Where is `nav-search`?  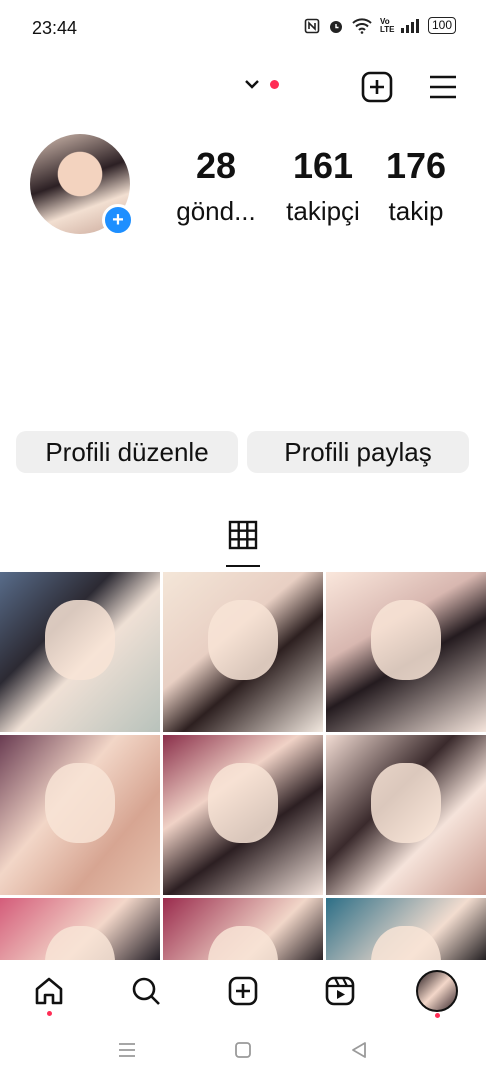 nav-search is located at coordinates (146, 991).